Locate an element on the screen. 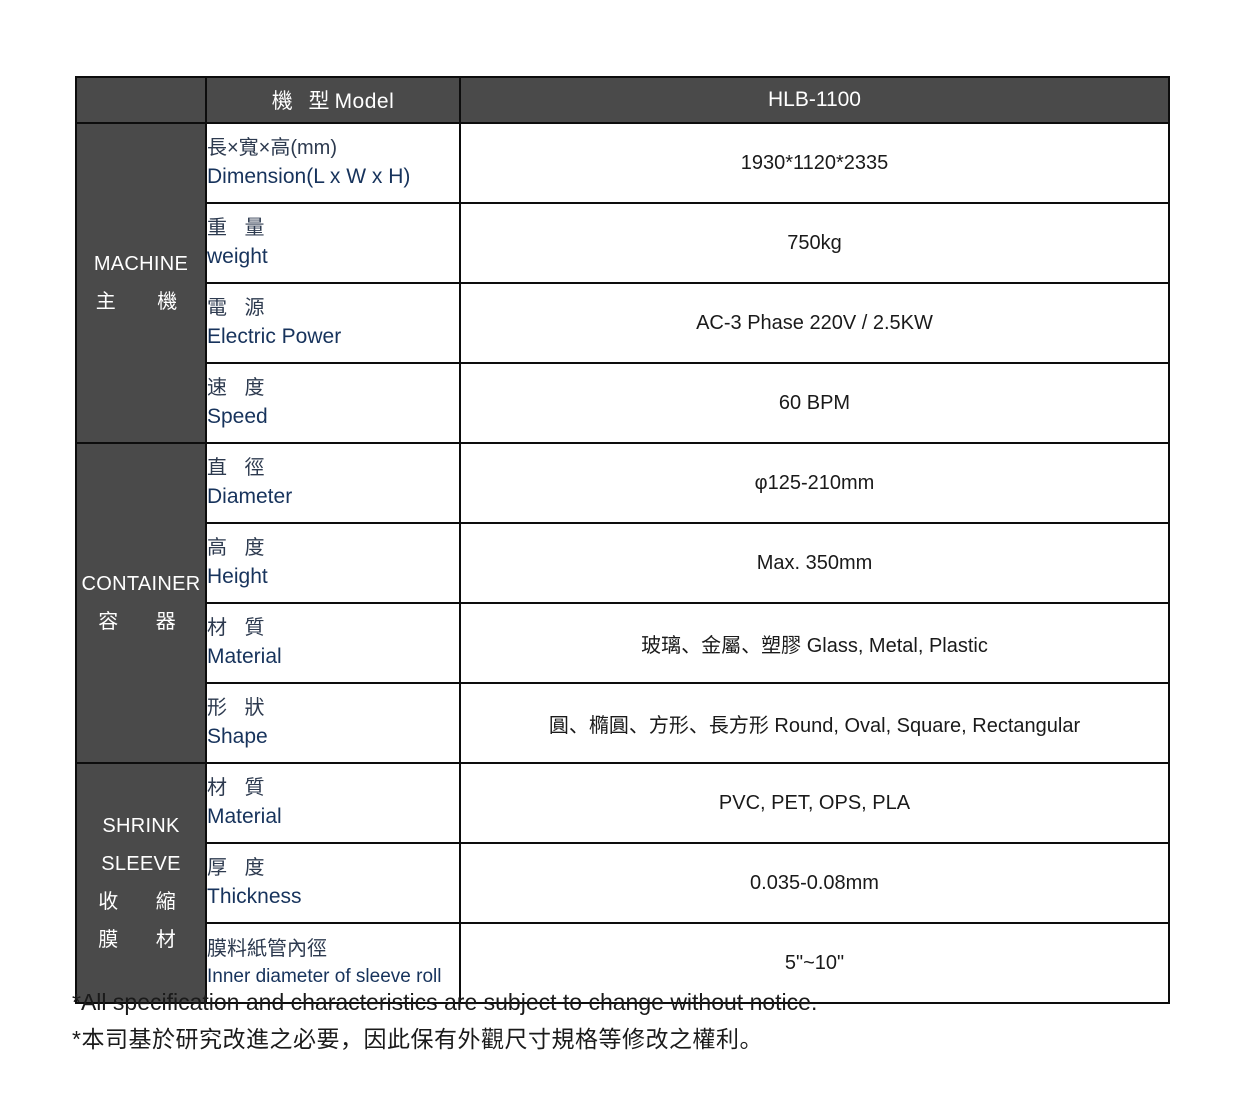  row-label-dimension-cjk: 長×寬×高(mm) is located at coordinates (272, 147).